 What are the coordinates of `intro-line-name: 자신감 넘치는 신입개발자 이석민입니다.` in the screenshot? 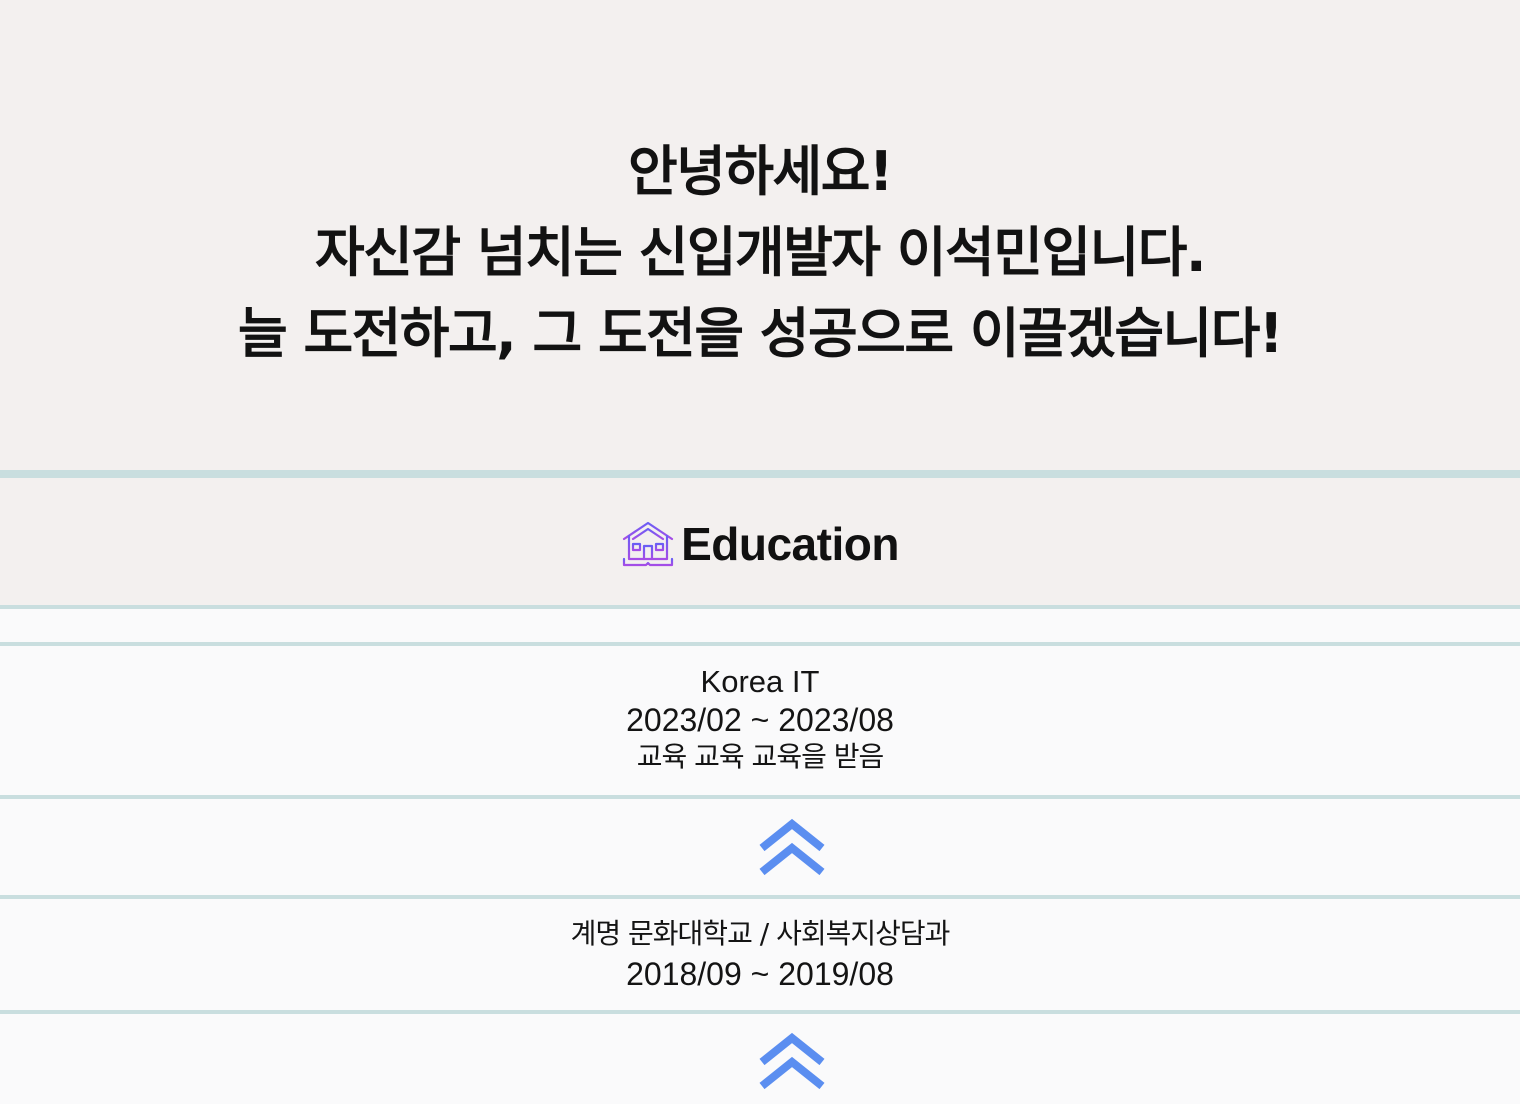 It's located at (760, 252).